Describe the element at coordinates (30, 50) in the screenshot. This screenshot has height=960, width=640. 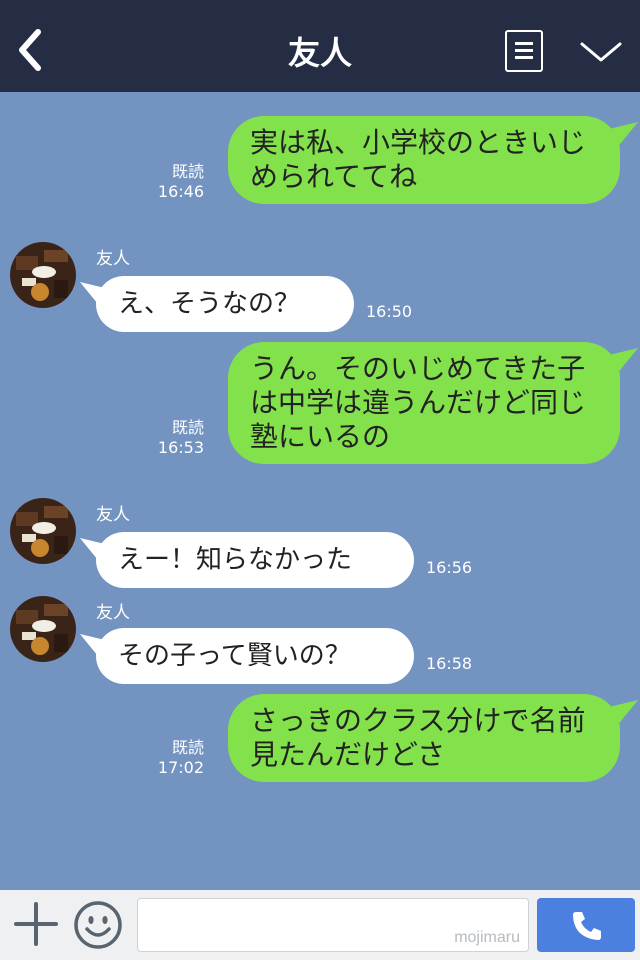
I see `back-icon` at that location.